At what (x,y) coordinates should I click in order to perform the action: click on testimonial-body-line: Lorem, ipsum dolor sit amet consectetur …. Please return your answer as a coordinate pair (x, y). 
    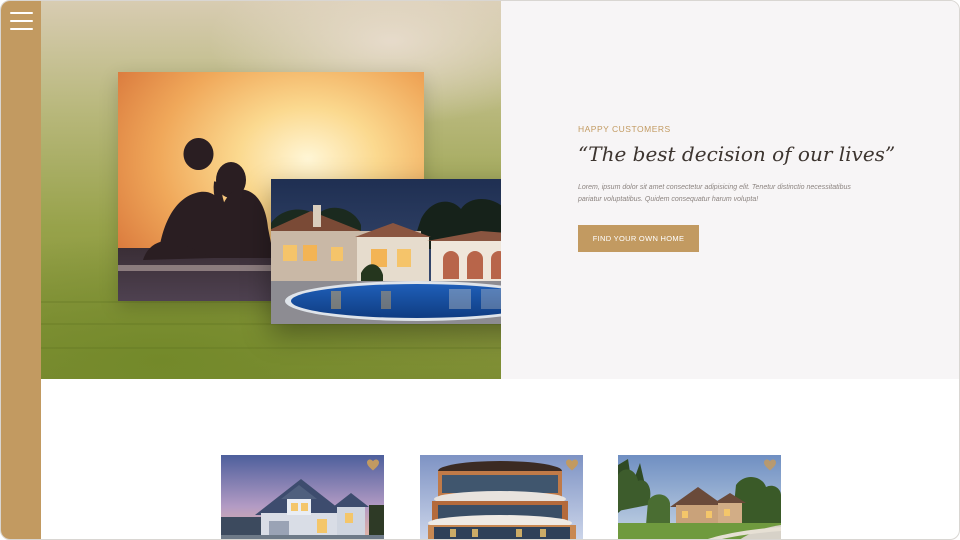
    Looking at the image, I should click on (714, 187).